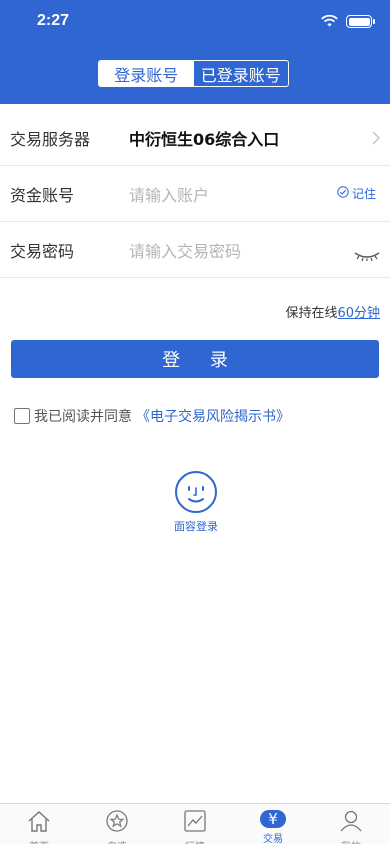  Describe the element at coordinates (196, 492) in the screenshot. I see `face-id-icon` at that location.